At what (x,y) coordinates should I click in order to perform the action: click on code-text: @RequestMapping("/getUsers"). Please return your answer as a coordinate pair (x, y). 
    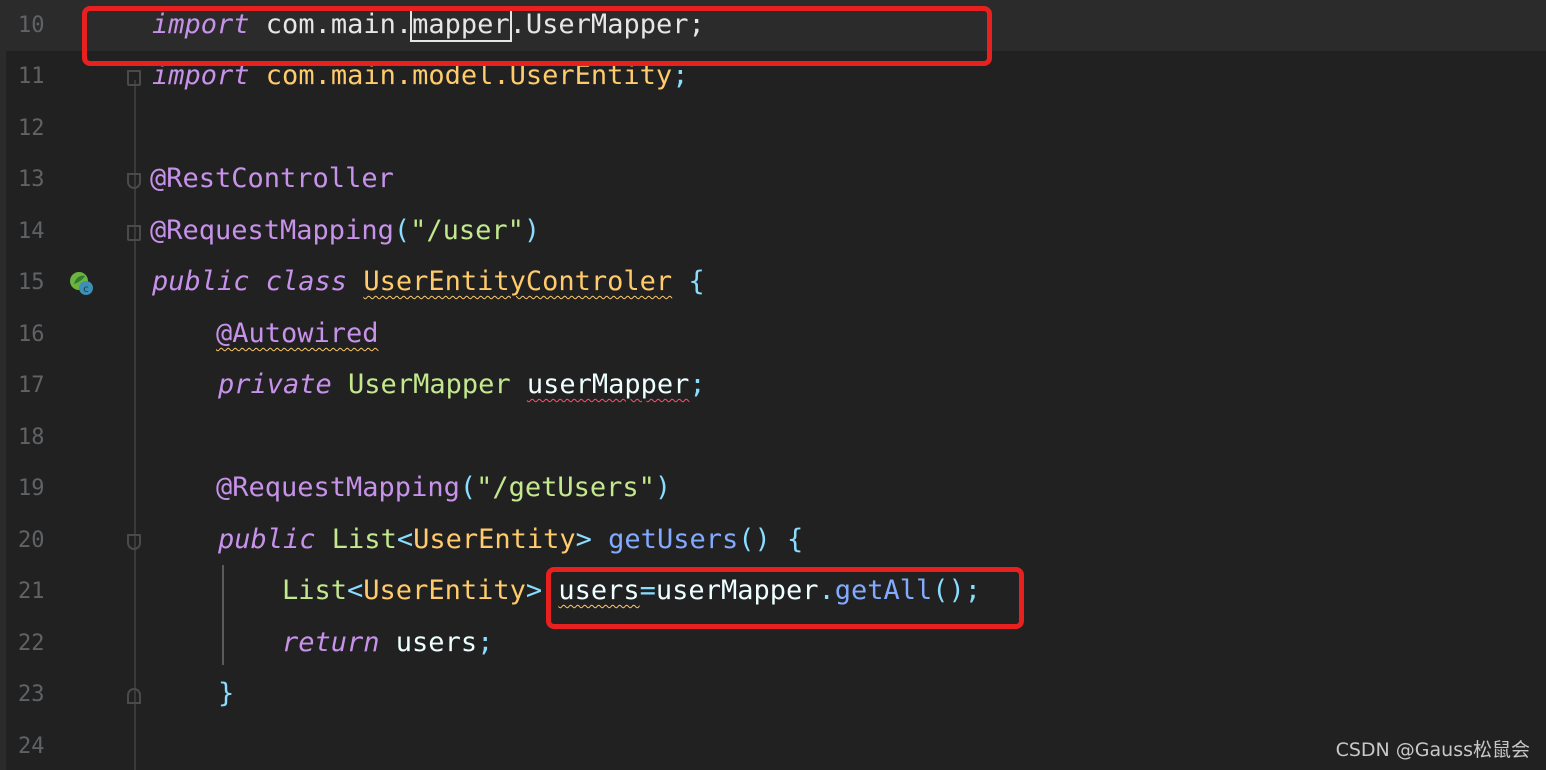
    Looking at the image, I should click on (443, 488).